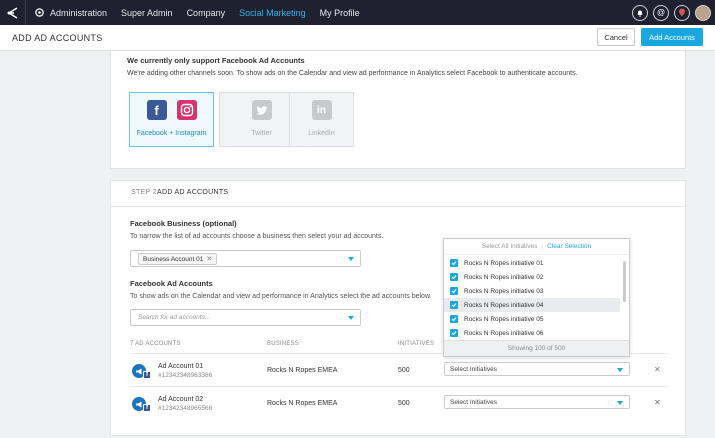  I want to click on page-header: ADD AD ACCOUNTS Cancel Add Accounts, so click(357, 38).